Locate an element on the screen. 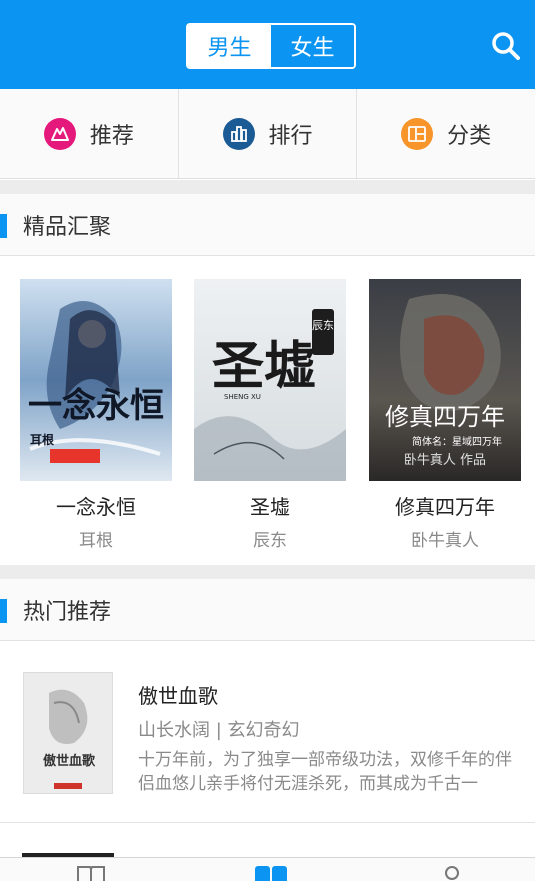  tab-profile is located at coordinates (452, 872).